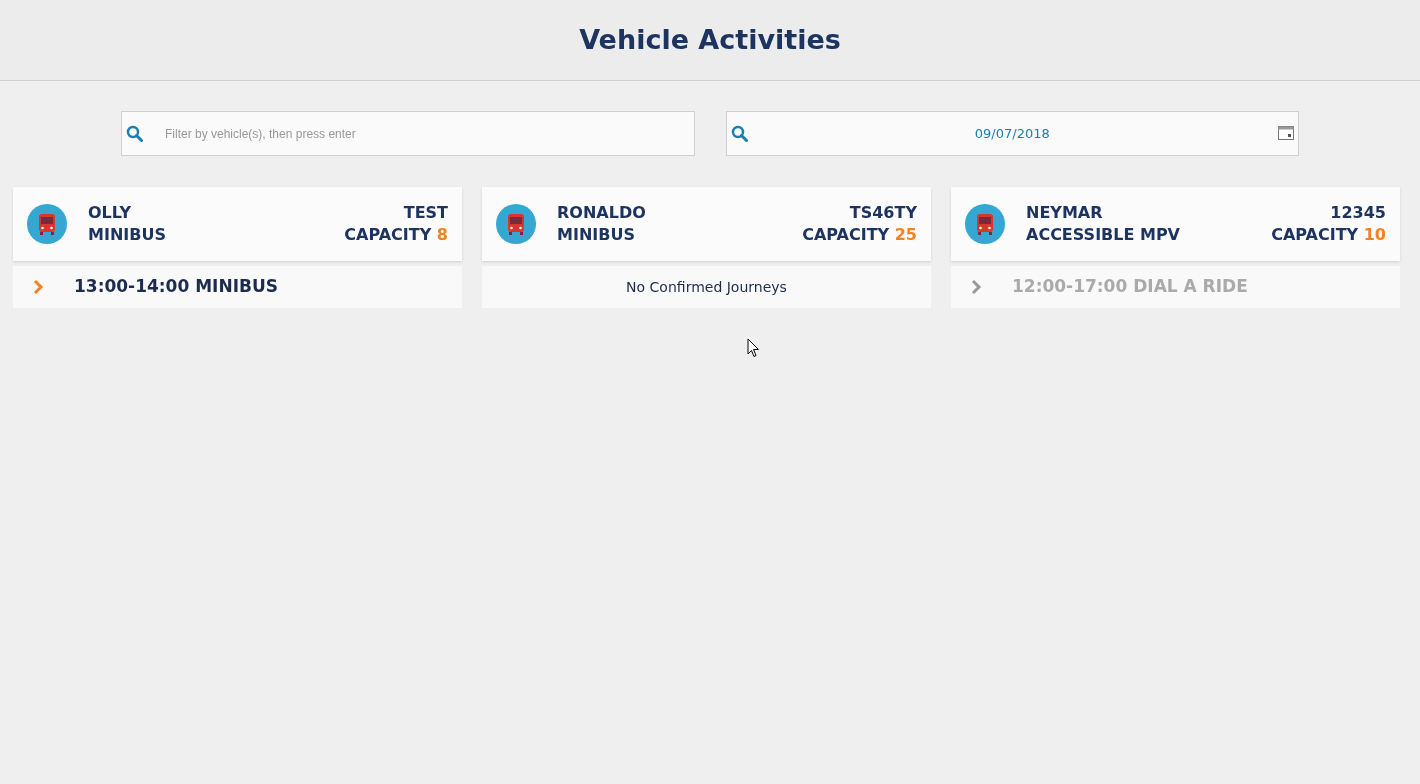  What do you see at coordinates (237, 287) in the screenshot?
I see `journey-row: 13:00-14:00 MINIBUS` at bounding box center [237, 287].